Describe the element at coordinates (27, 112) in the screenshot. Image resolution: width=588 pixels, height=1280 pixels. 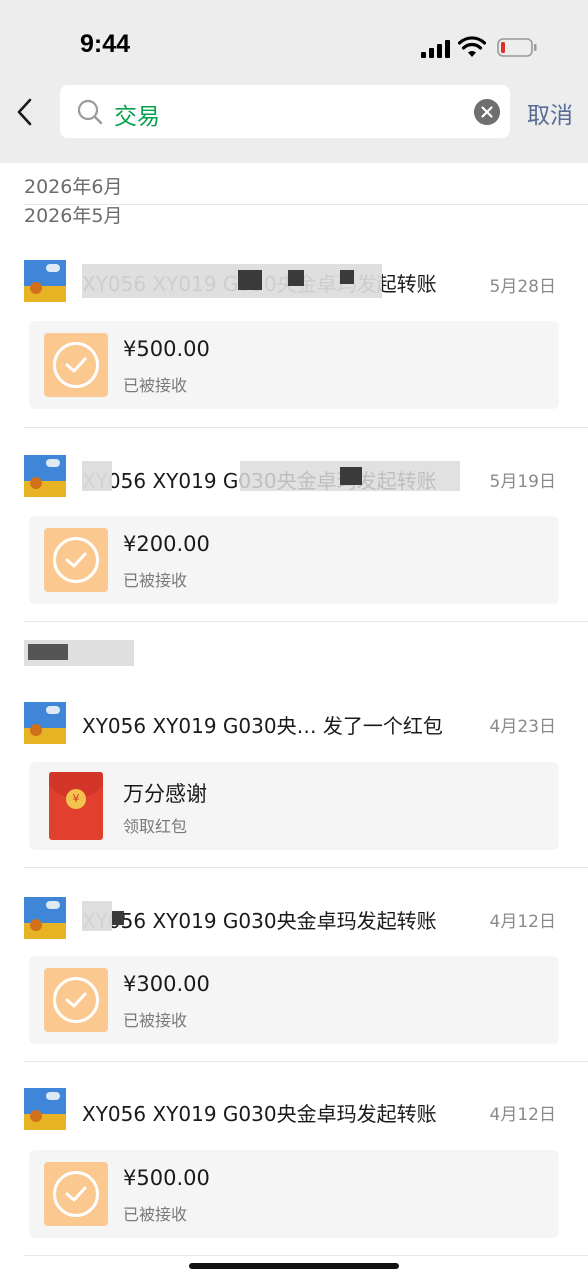
I see `back-arrow-icon` at that location.